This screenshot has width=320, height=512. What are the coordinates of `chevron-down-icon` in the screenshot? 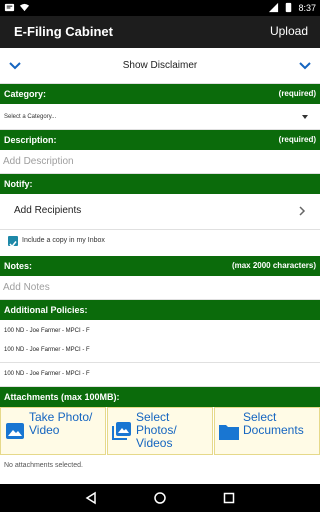 It's located at (305, 66).